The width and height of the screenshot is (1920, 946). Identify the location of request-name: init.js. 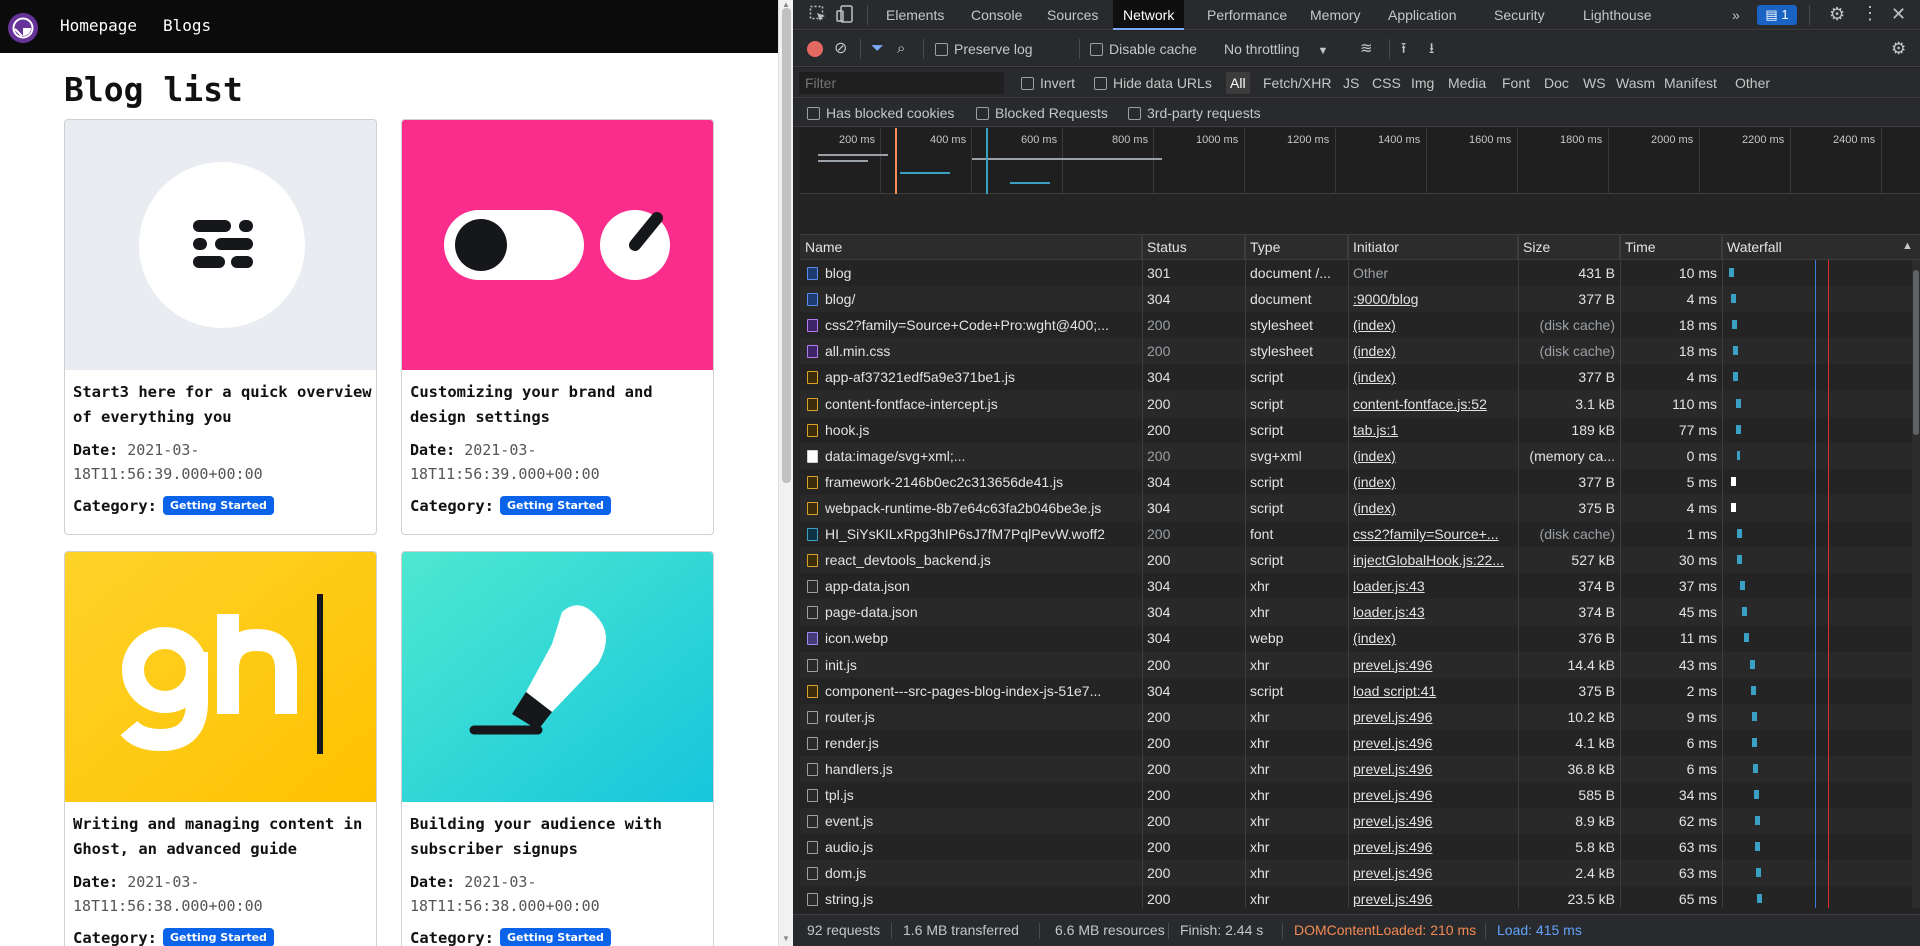
(981, 665).